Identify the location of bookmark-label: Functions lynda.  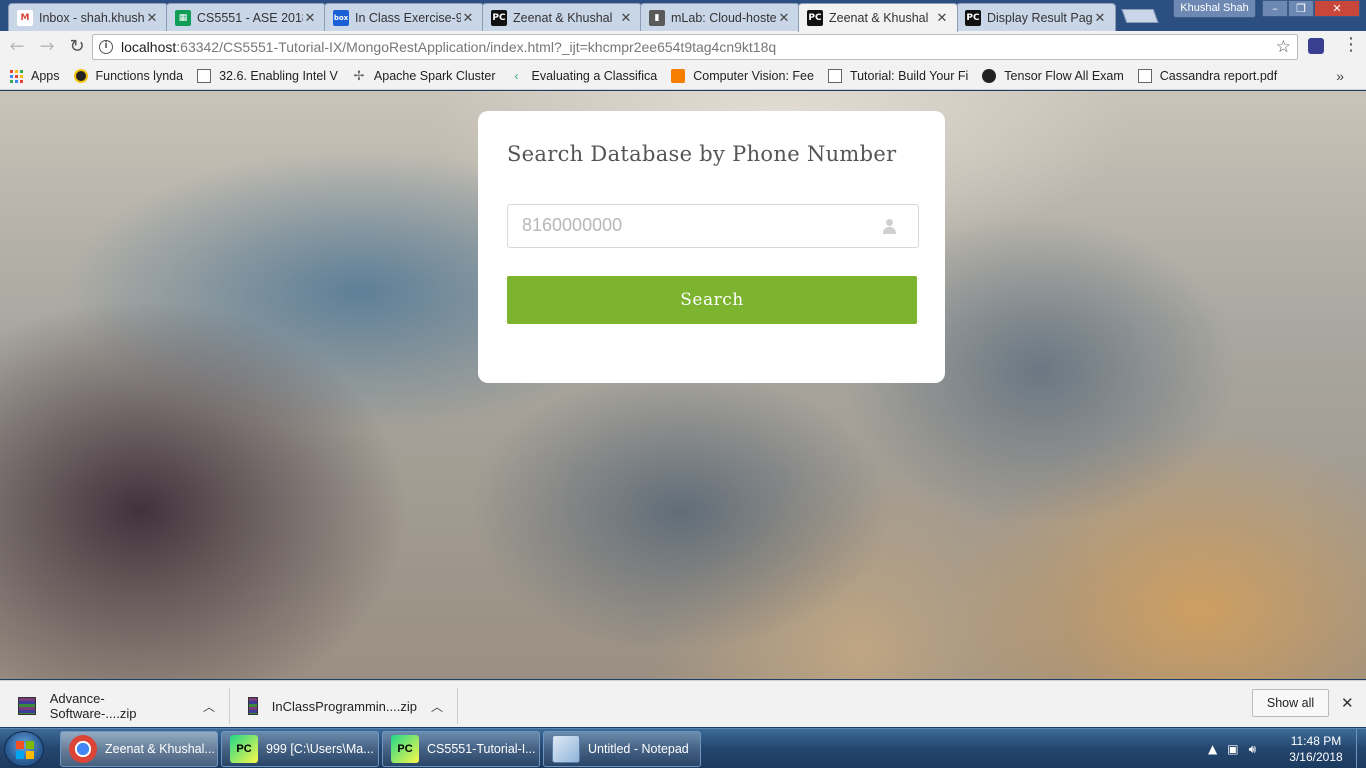
(139, 76).